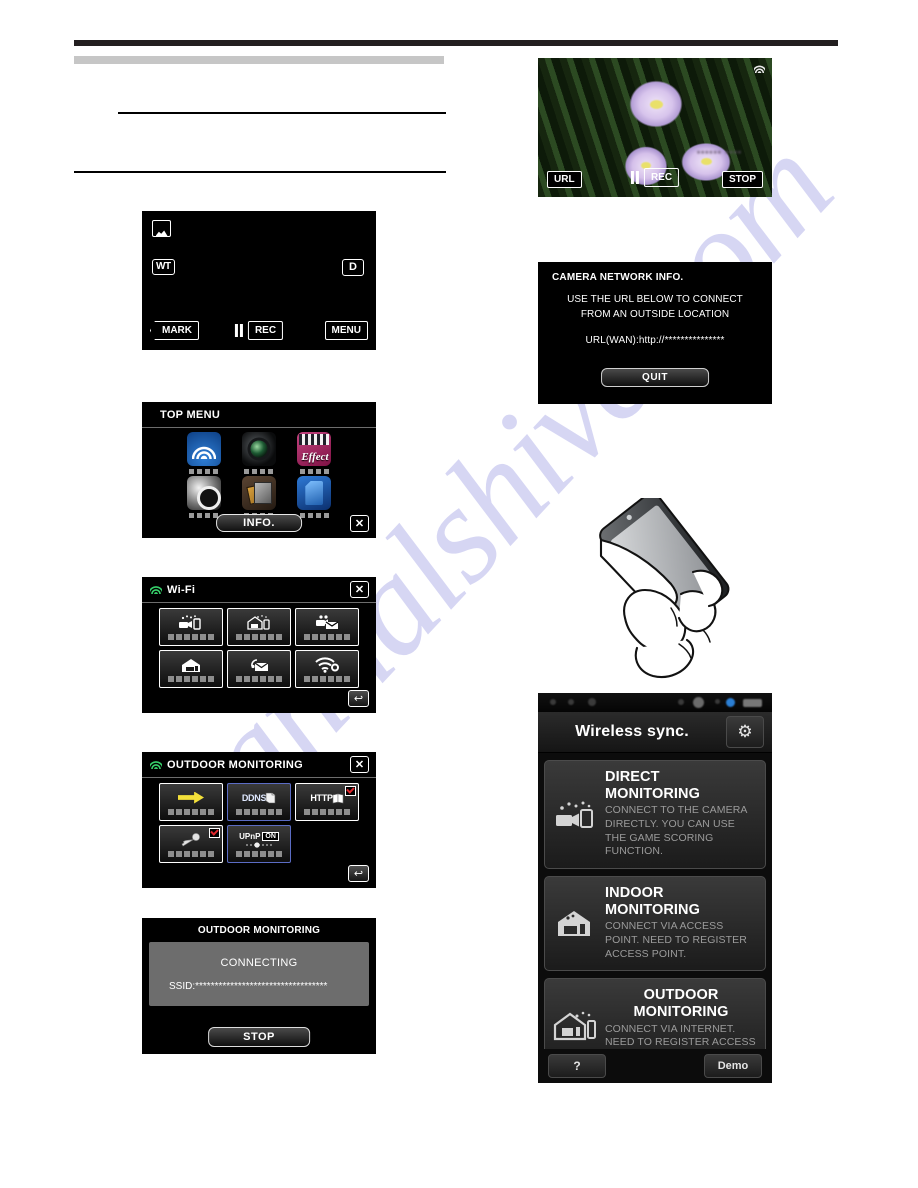  Describe the element at coordinates (346, 330) in the screenshot. I see `menu-button: MENU` at that location.